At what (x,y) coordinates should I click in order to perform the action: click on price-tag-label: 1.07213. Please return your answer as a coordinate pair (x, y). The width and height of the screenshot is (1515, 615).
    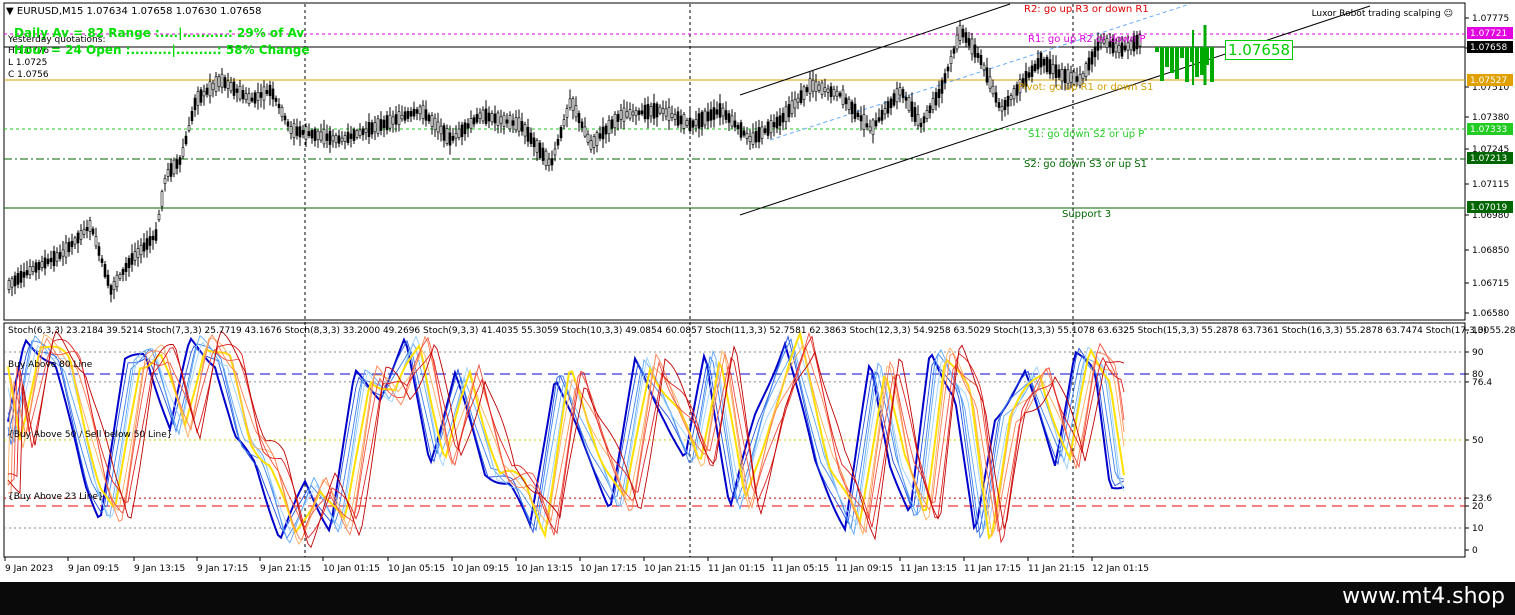
    Looking at the image, I should click on (1488, 159).